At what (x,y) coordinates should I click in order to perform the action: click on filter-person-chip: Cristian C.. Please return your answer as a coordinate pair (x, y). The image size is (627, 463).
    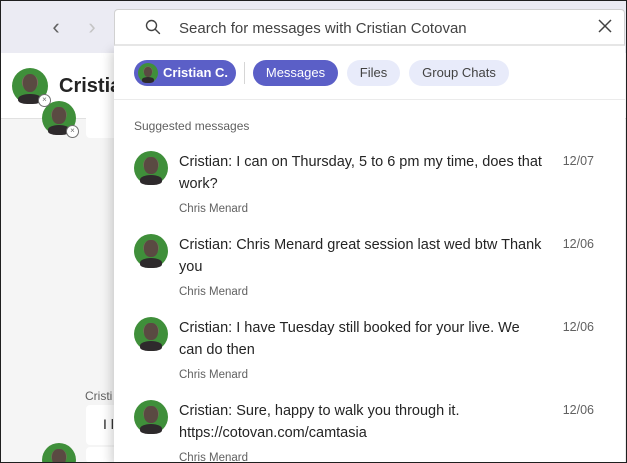
    Looking at the image, I should click on (185, 73).